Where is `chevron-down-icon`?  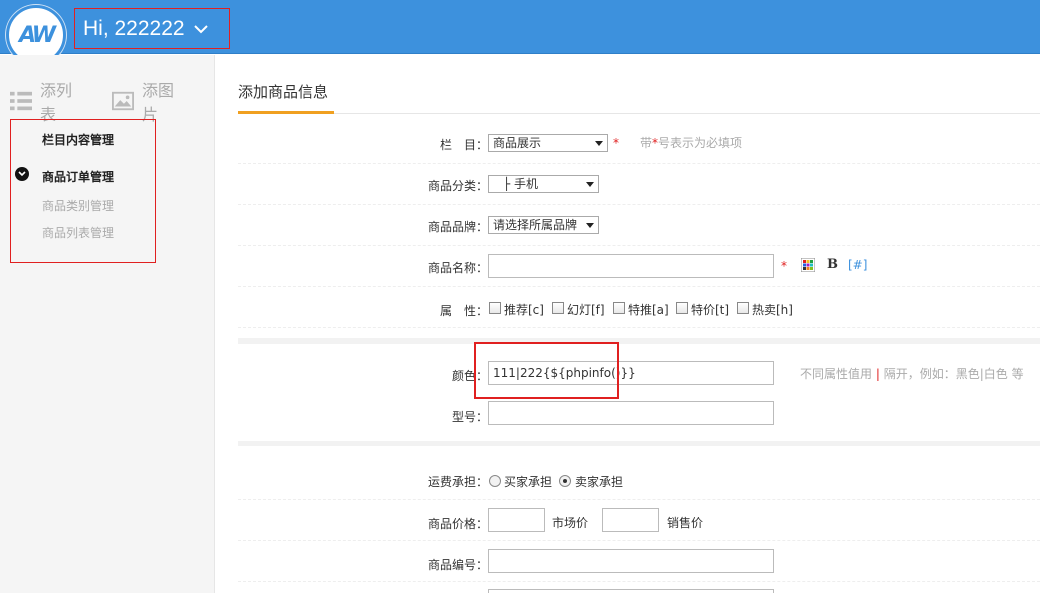 chevron-down-icon is located at coordinates (200, 28).